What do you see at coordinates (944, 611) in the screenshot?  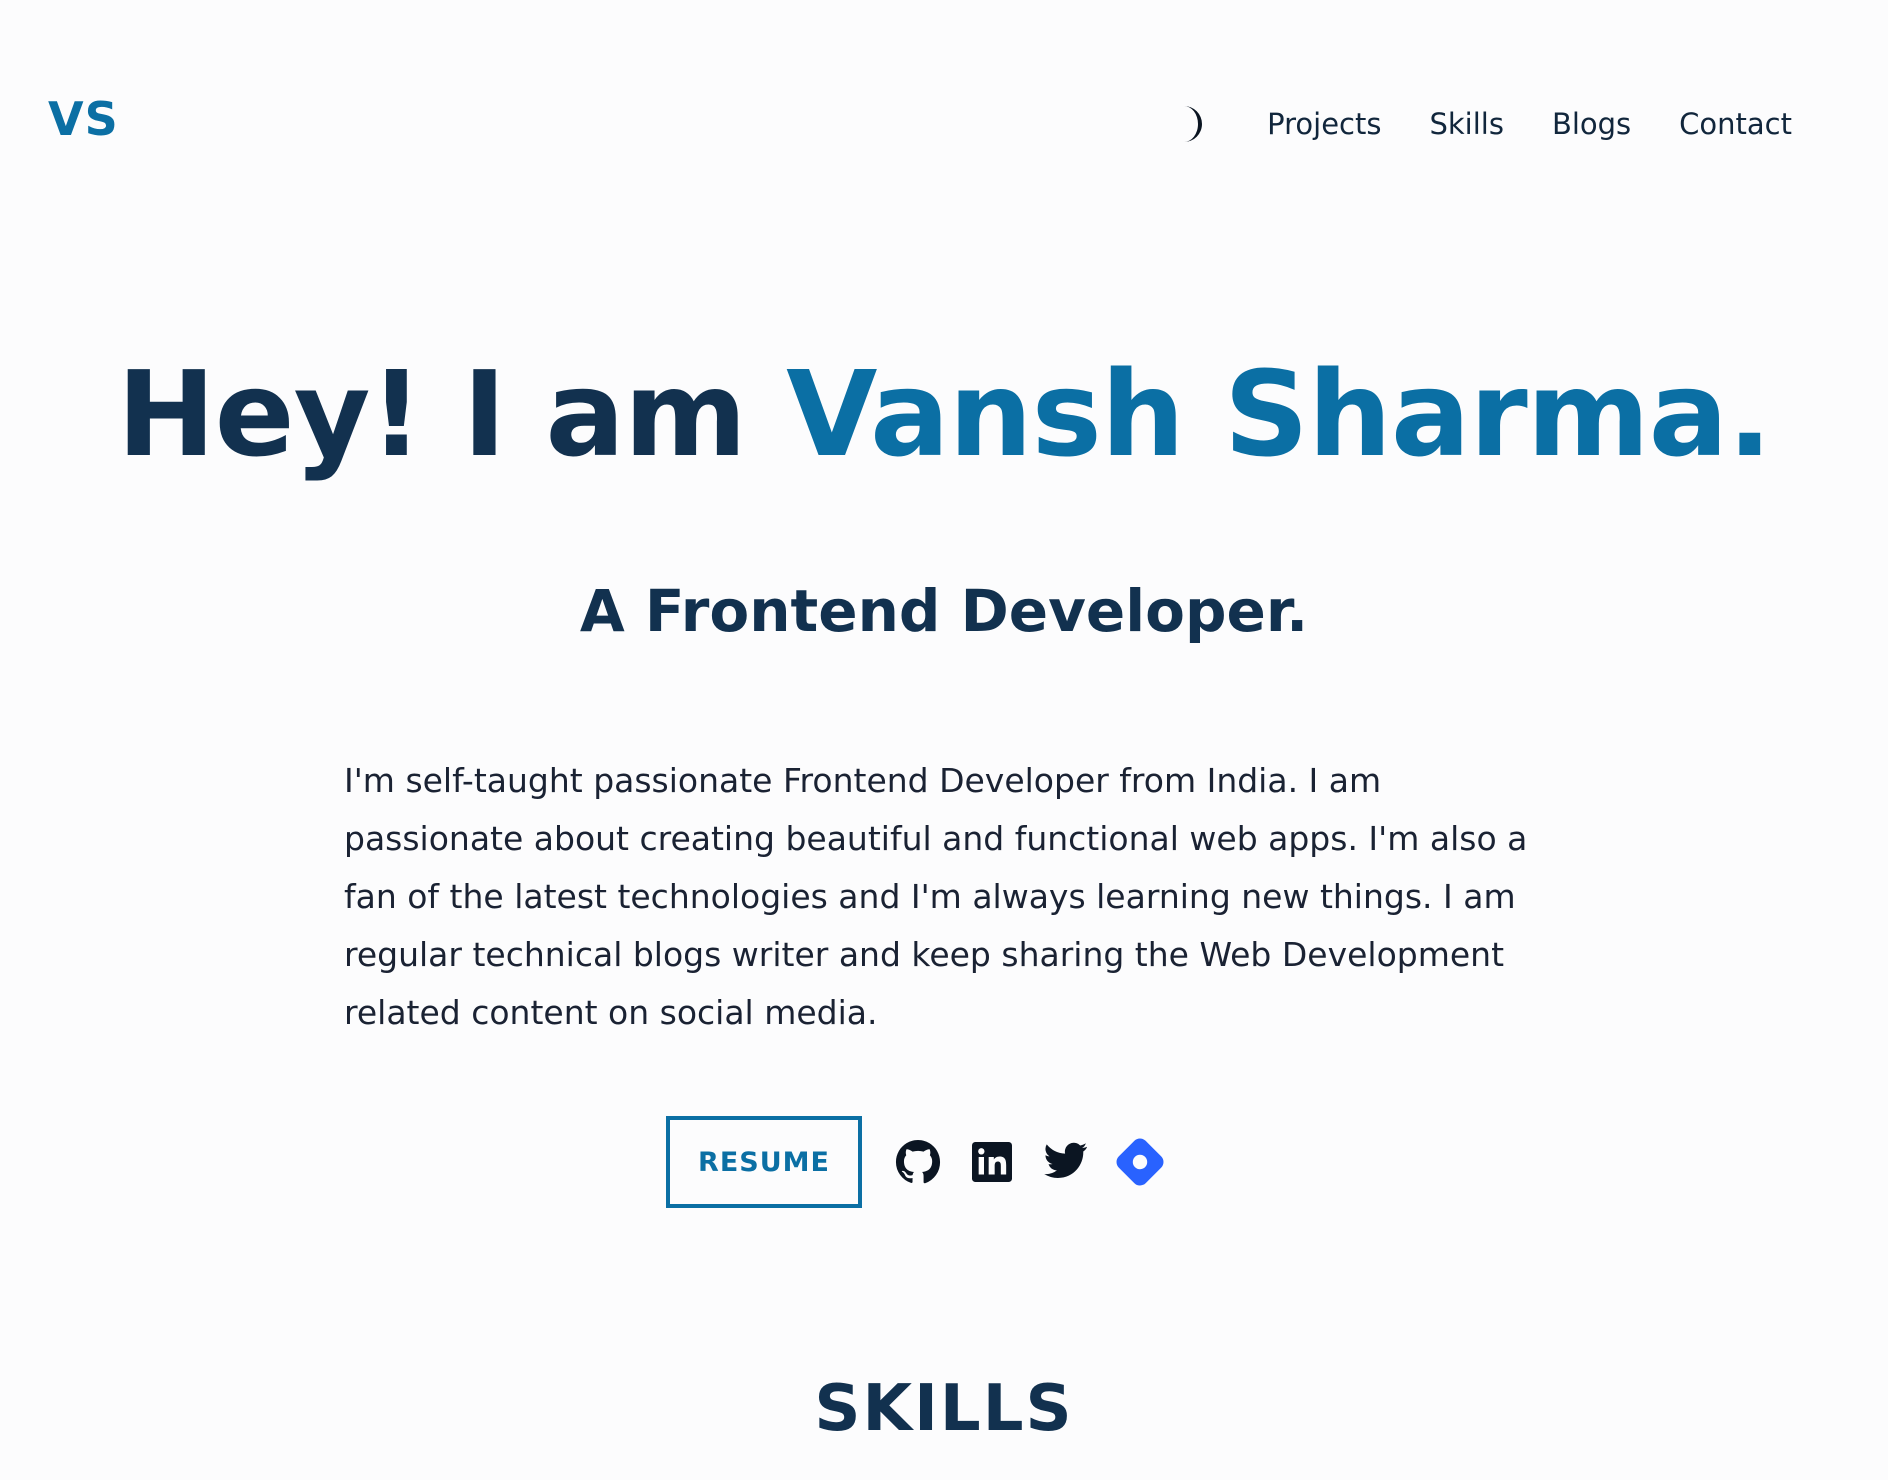 I see `hero-subtitle: A Frontend Developer.` at bounding box center [944, 611].